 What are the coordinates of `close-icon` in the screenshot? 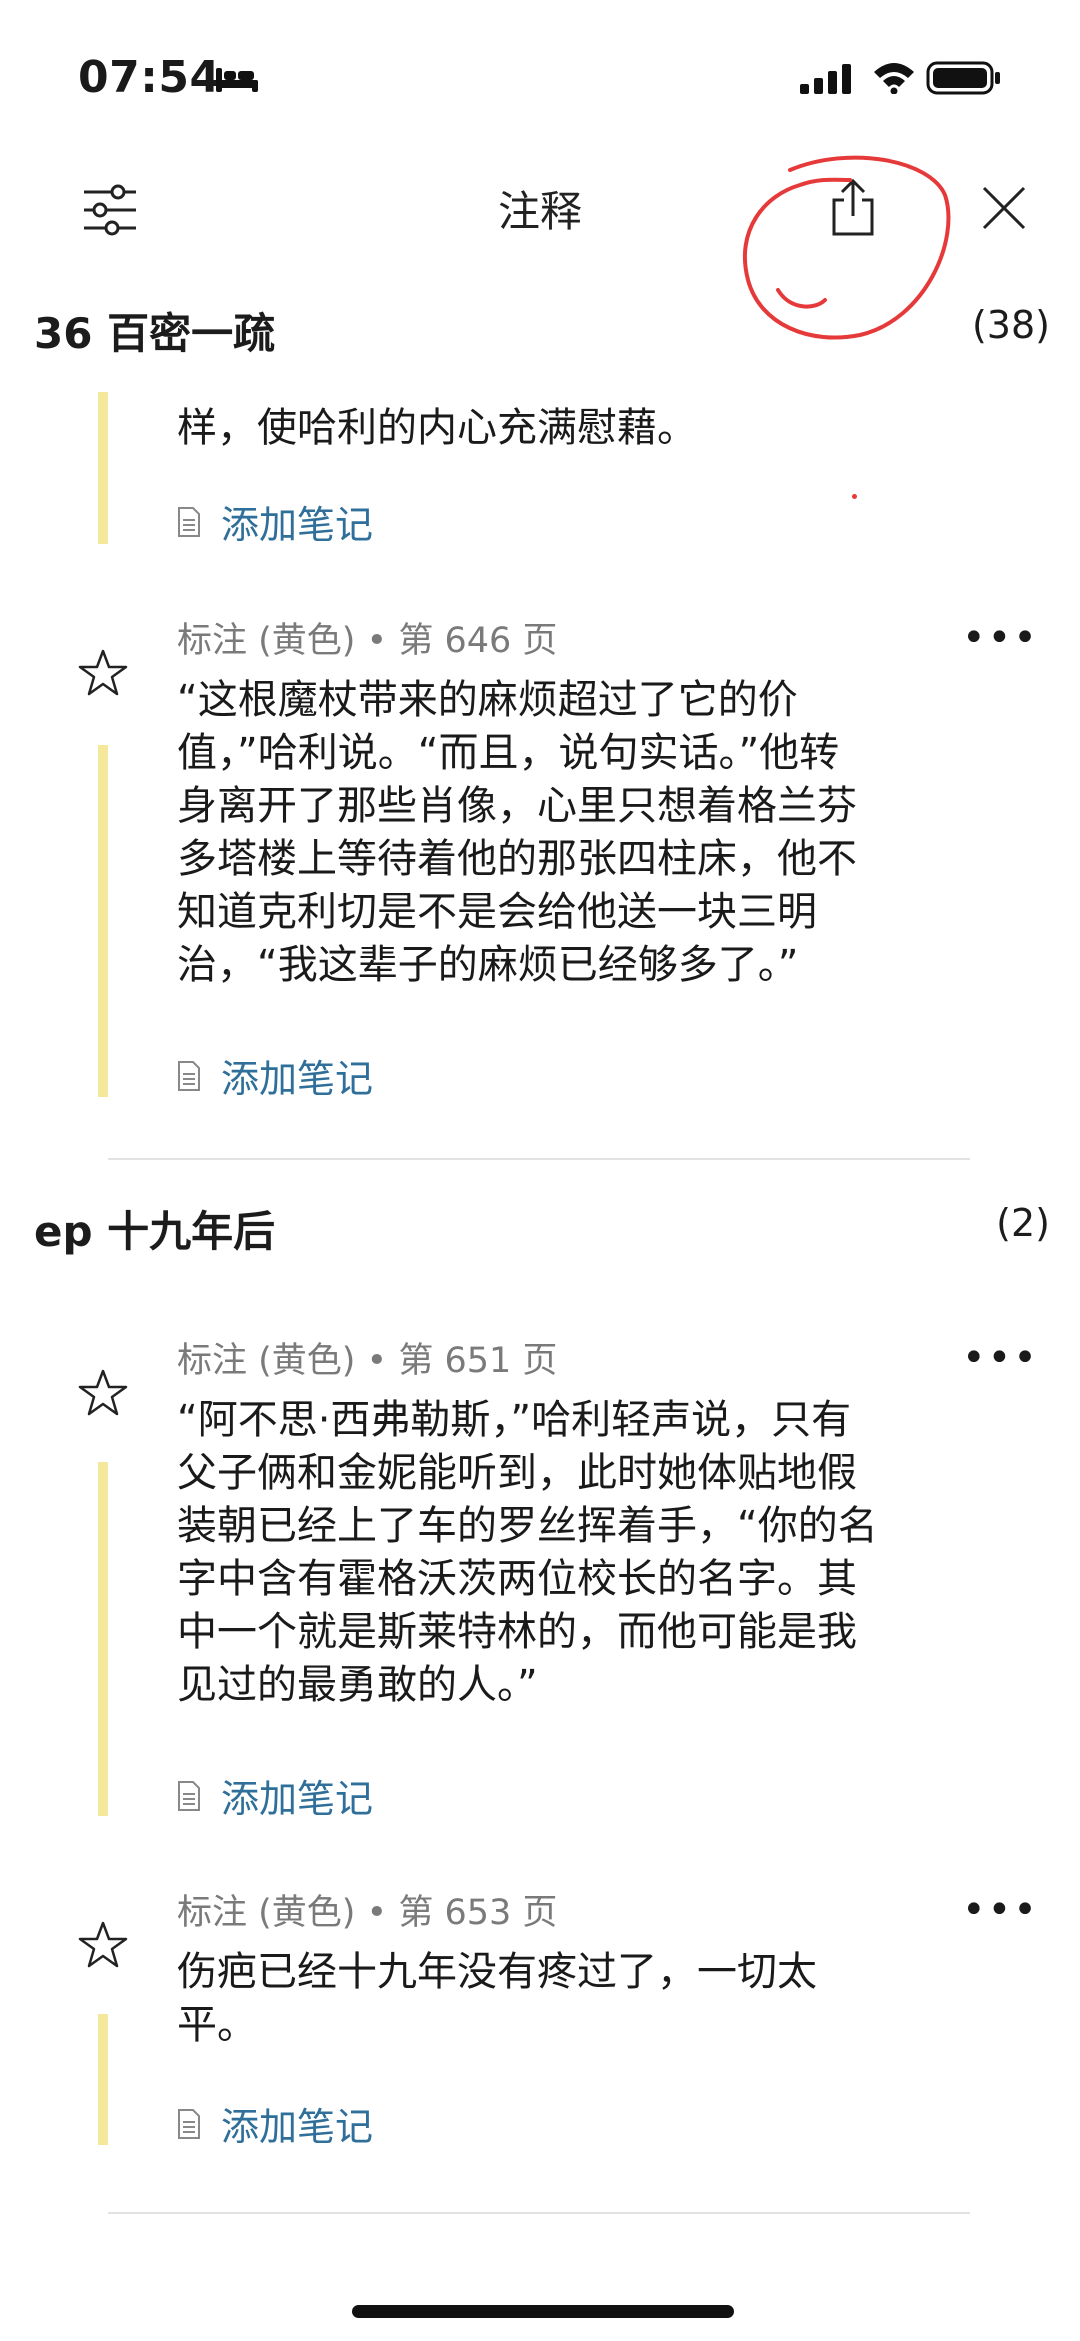 It's located at (1004, 208).